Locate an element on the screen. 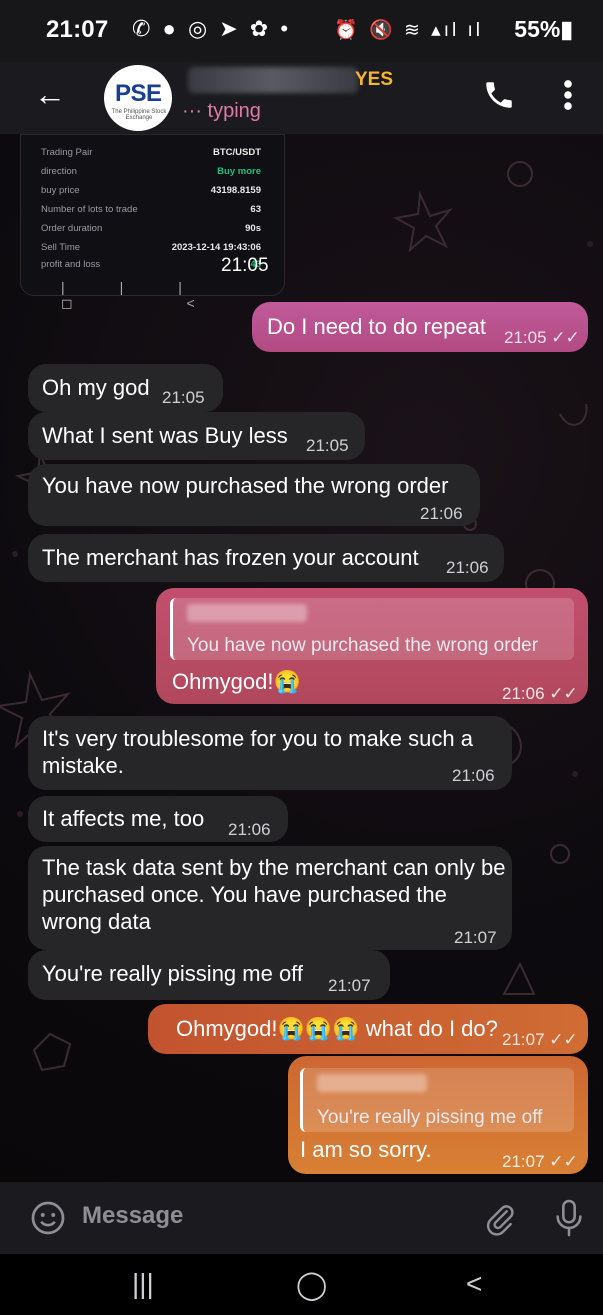 The width and height of the screenshot is (603, 1315). home-button: ◯ is located at coordinates (311, 1284).